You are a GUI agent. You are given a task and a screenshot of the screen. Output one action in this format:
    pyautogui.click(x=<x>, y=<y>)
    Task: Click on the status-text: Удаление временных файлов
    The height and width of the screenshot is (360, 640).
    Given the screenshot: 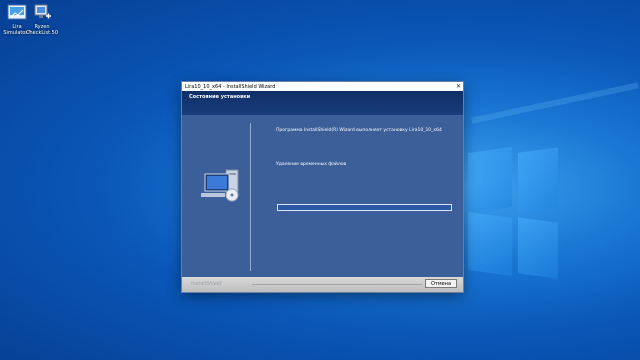 What is the action you would take?
    pyautogui.click(x=311, y=164)
    